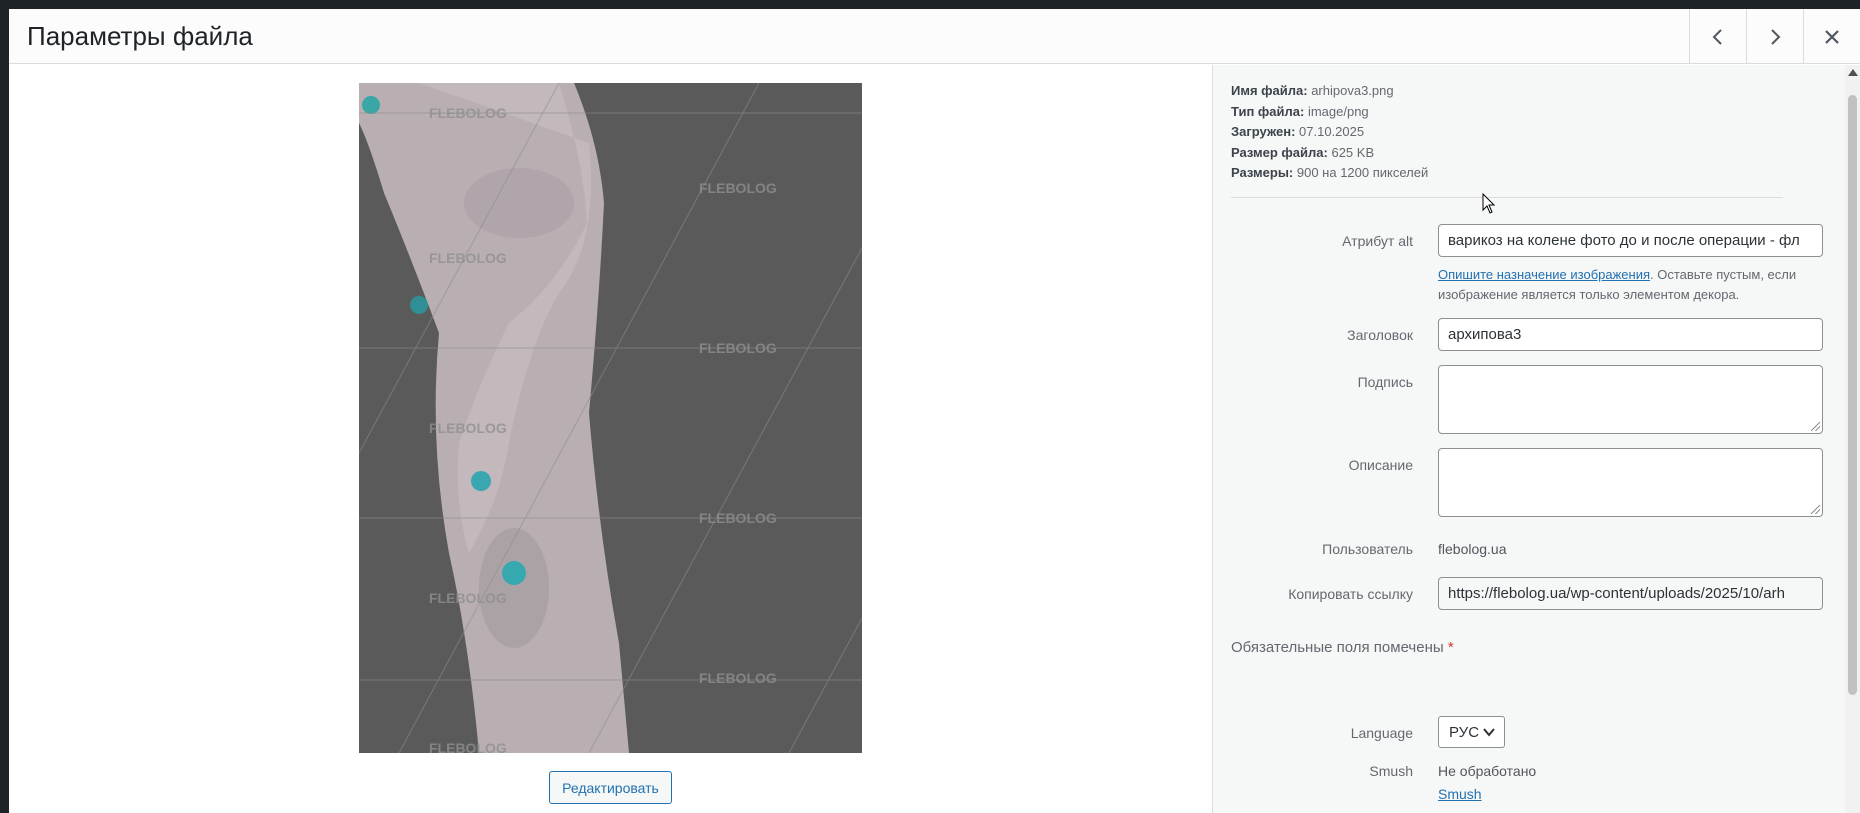 This screenshot has height=813, width=1860. Describe the element at coordinates (1329, 153) in the screenshot. I see `meta-filesize: Размер файла: 625 KB` at that location.